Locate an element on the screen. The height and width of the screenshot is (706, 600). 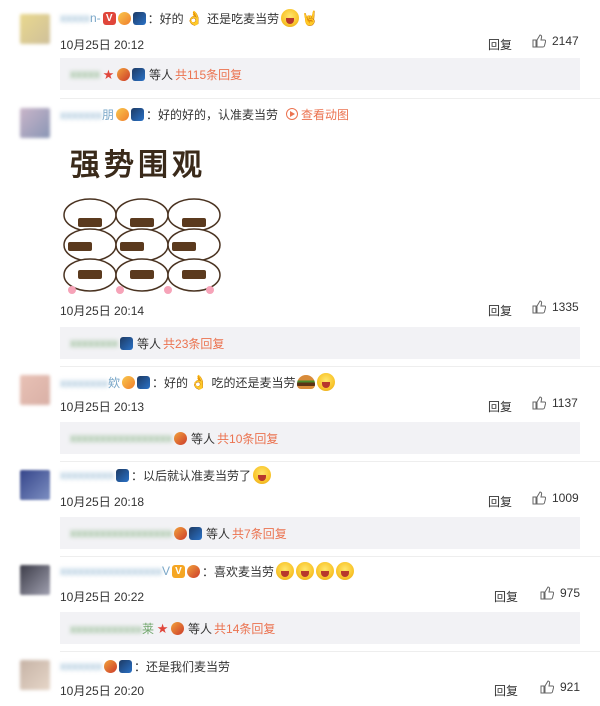
comment-text: ：还是我们麦当劳 is located at coordinates (182, 666).